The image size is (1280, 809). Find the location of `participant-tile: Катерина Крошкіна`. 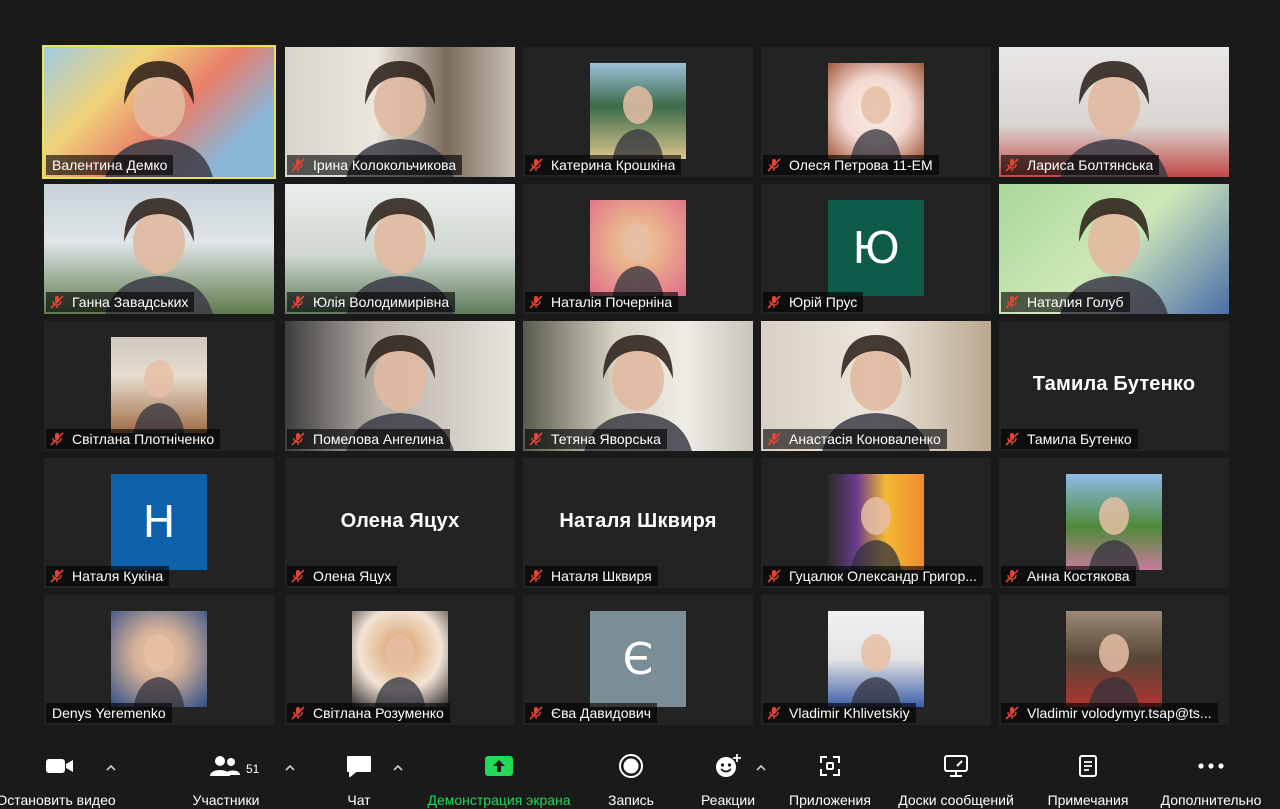

participant-tile: Катерина Крошкіна is located at coordinates (638, 112).